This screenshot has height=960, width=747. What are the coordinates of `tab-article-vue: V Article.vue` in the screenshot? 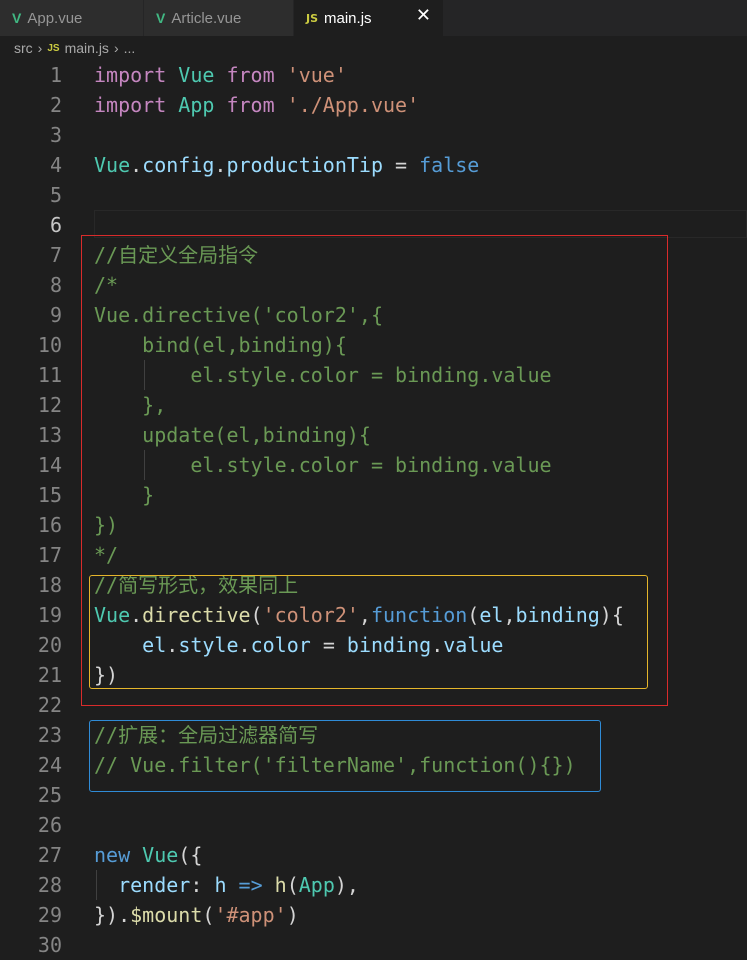 It's located at (219, 18).